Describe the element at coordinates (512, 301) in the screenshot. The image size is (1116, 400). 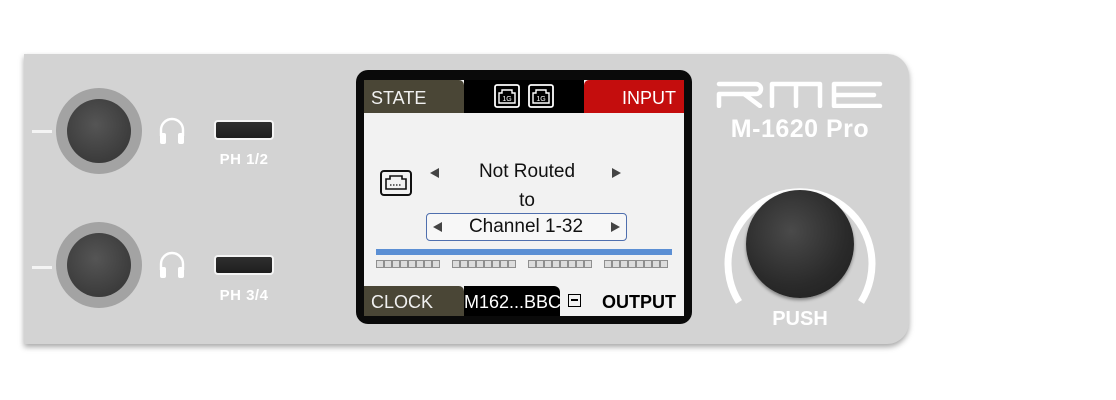
I see `device-name-tab: M162...BBC` at that location.